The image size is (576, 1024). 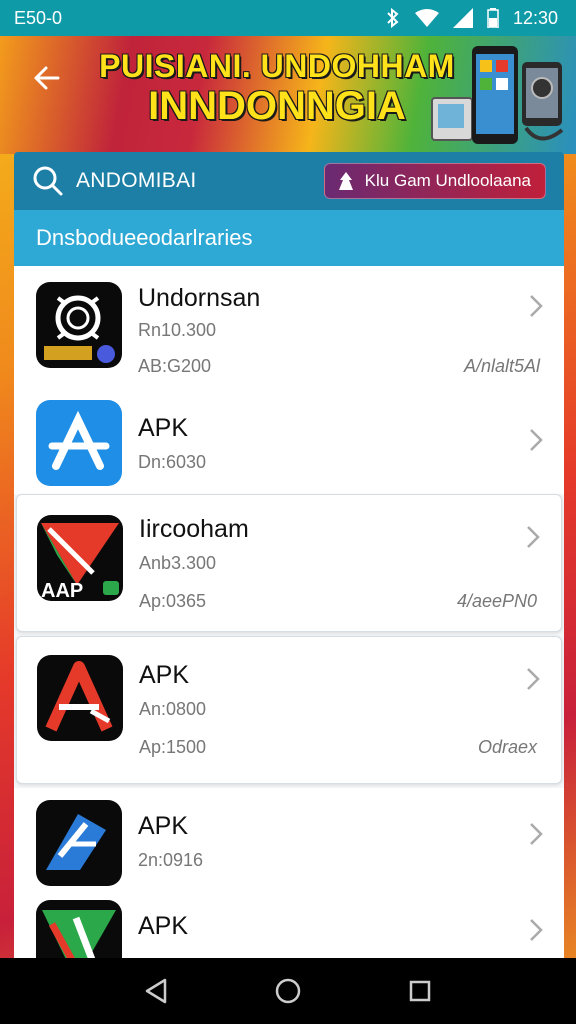 I want to click on app-name: Undornsan, so click(x=199, y=298).